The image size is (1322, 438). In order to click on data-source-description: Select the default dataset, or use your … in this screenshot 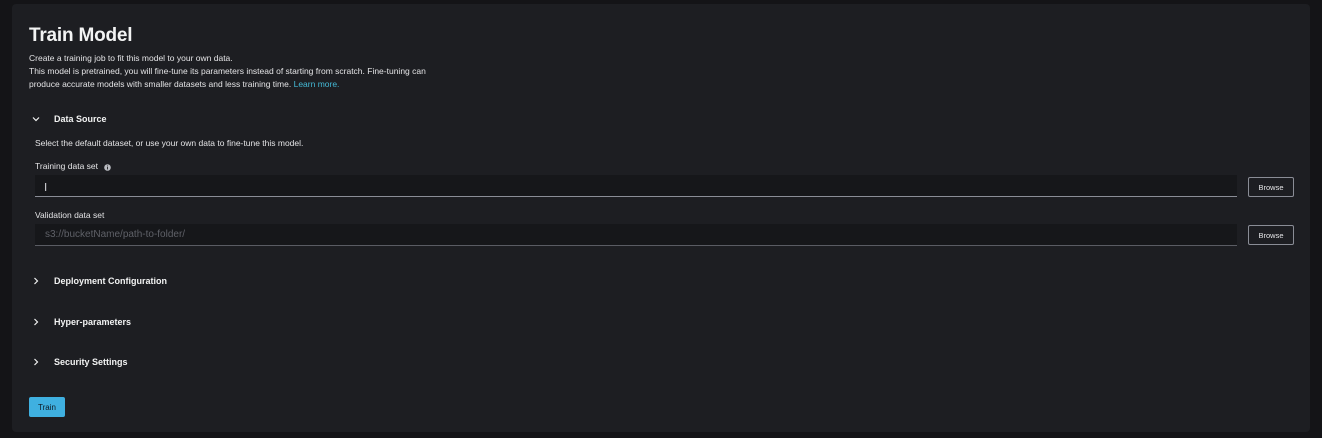, I will do `click(169, 143)`.